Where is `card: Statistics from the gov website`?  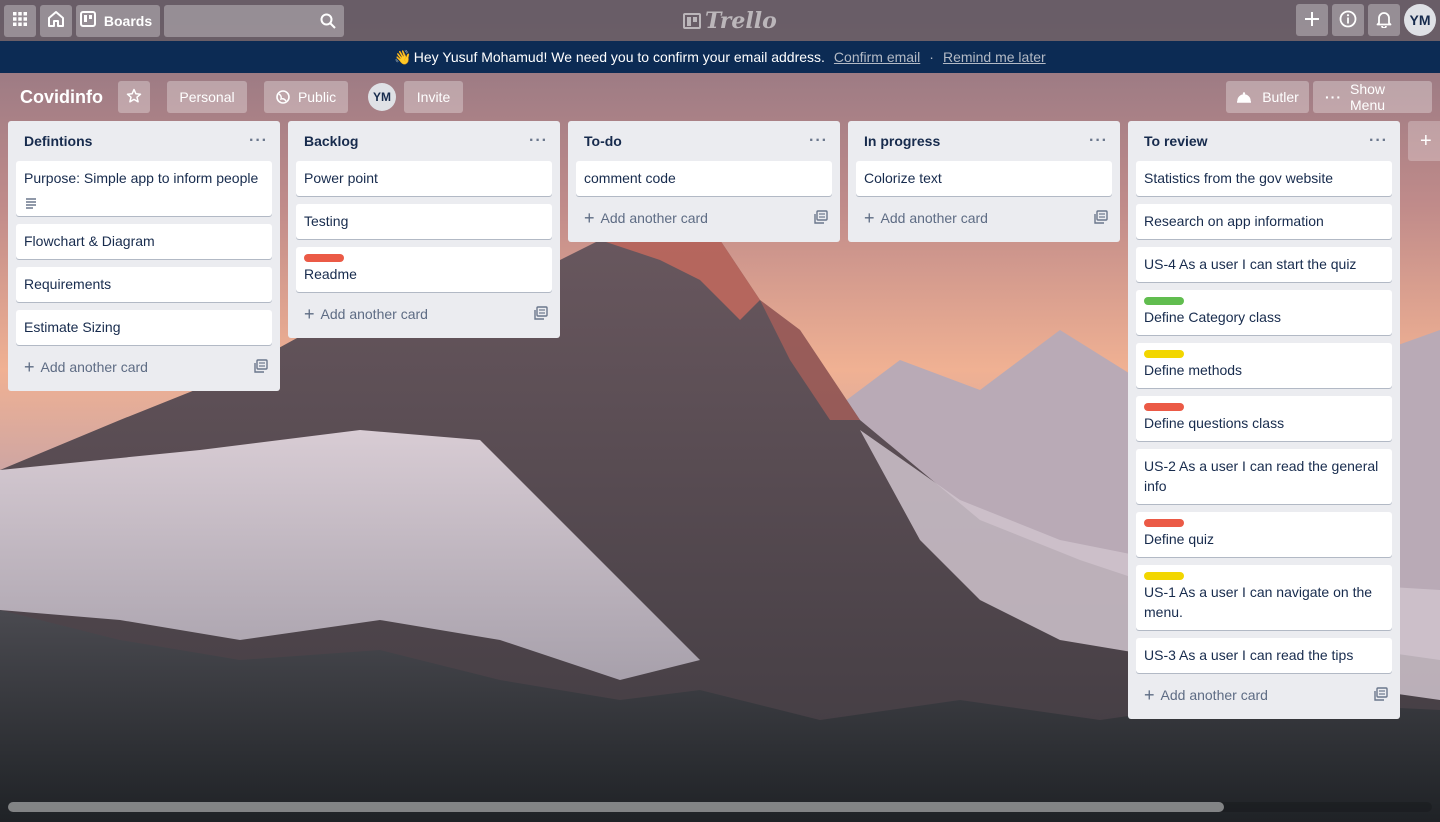
card: Statistics from the gov website is located at coordinates (1264, 178).